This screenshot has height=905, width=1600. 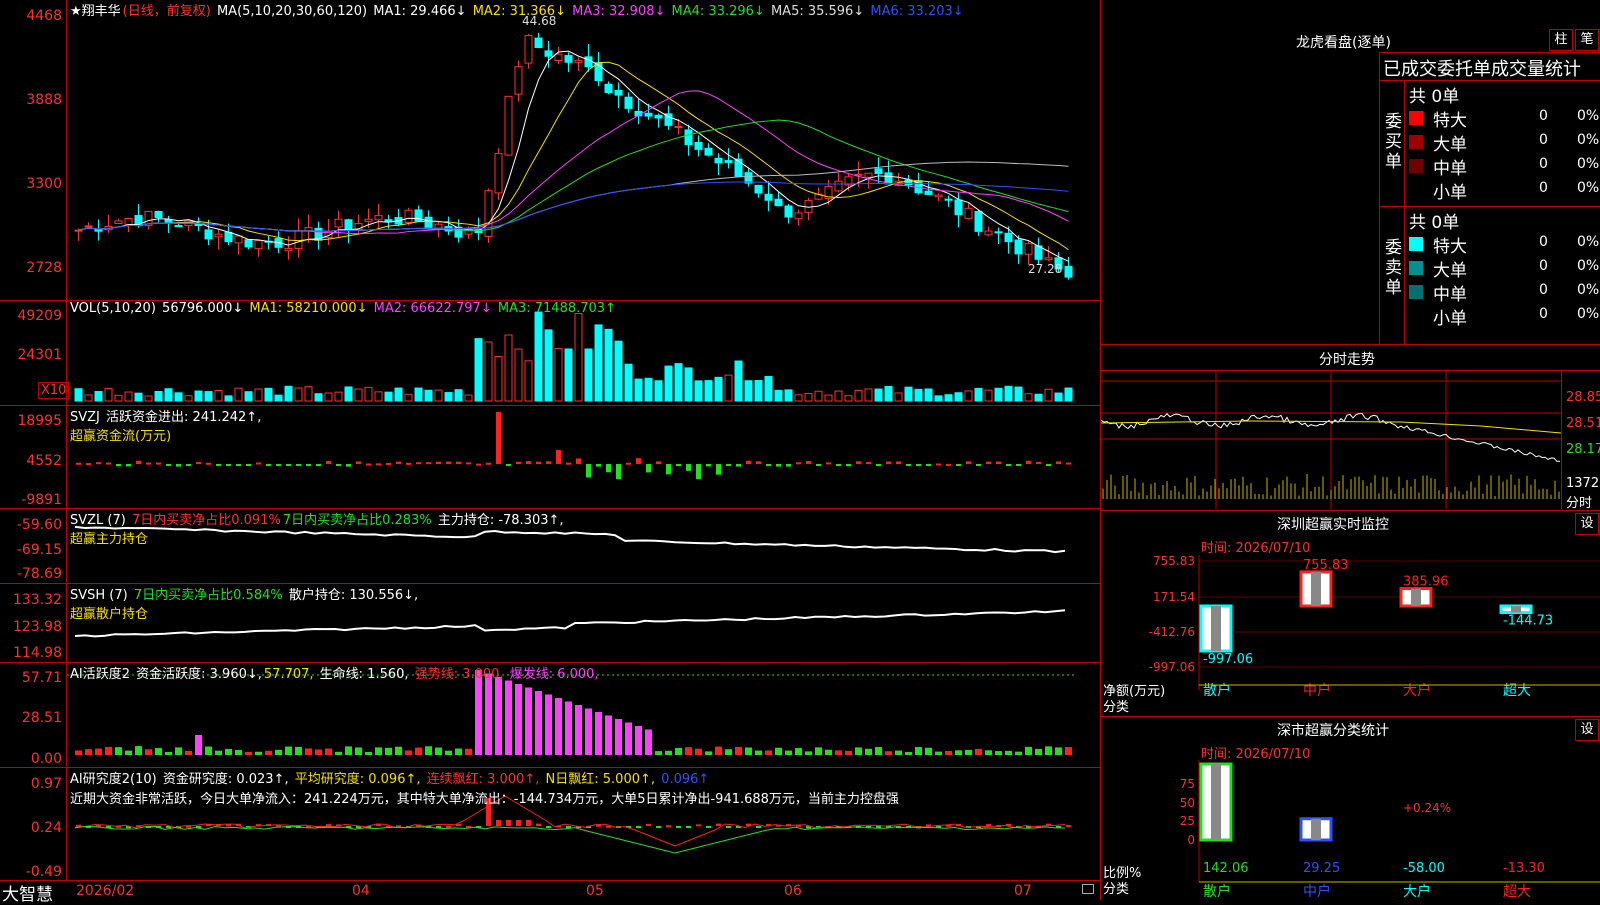 I want to click on lhb-row-name: 中单, so click(x=1450, y=169).